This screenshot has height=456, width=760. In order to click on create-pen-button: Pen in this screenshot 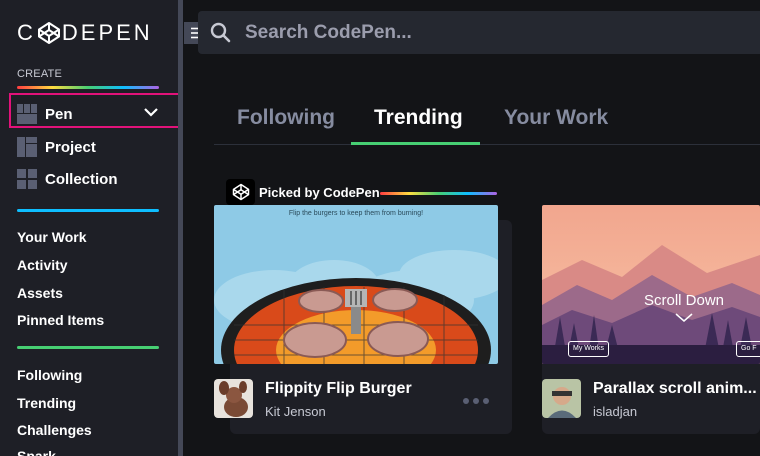, I will do `click(45, 114)`.